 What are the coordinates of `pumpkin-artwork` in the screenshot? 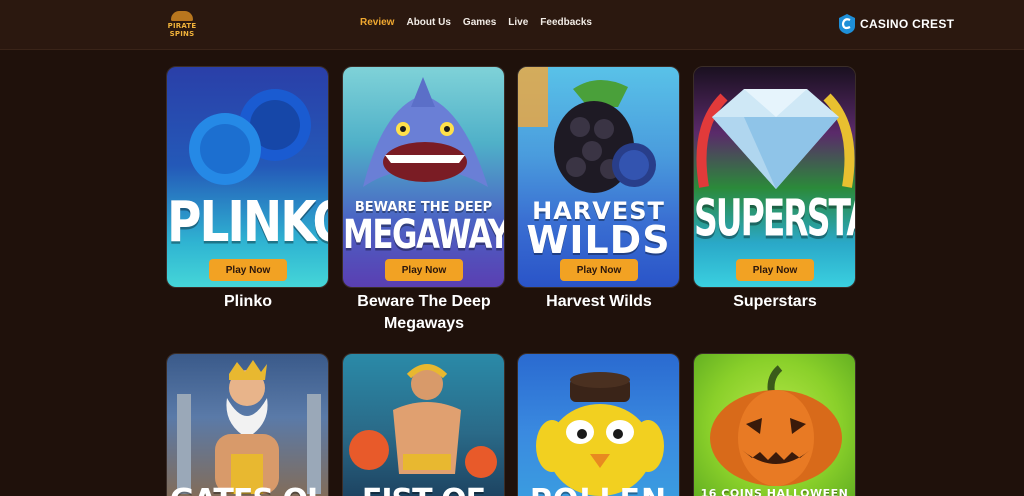 It's located at (774, 425).